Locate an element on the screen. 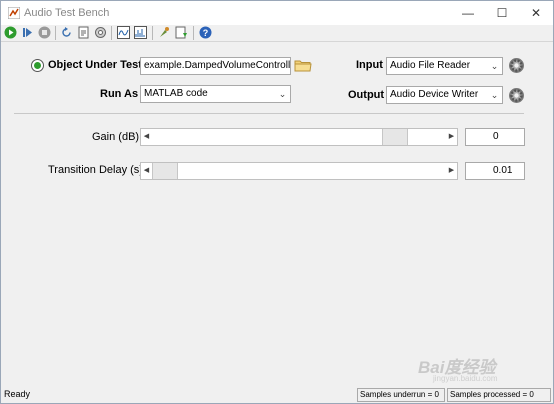  input-dropdown-value: Audio File Reader is located at coordinates (430, 65).